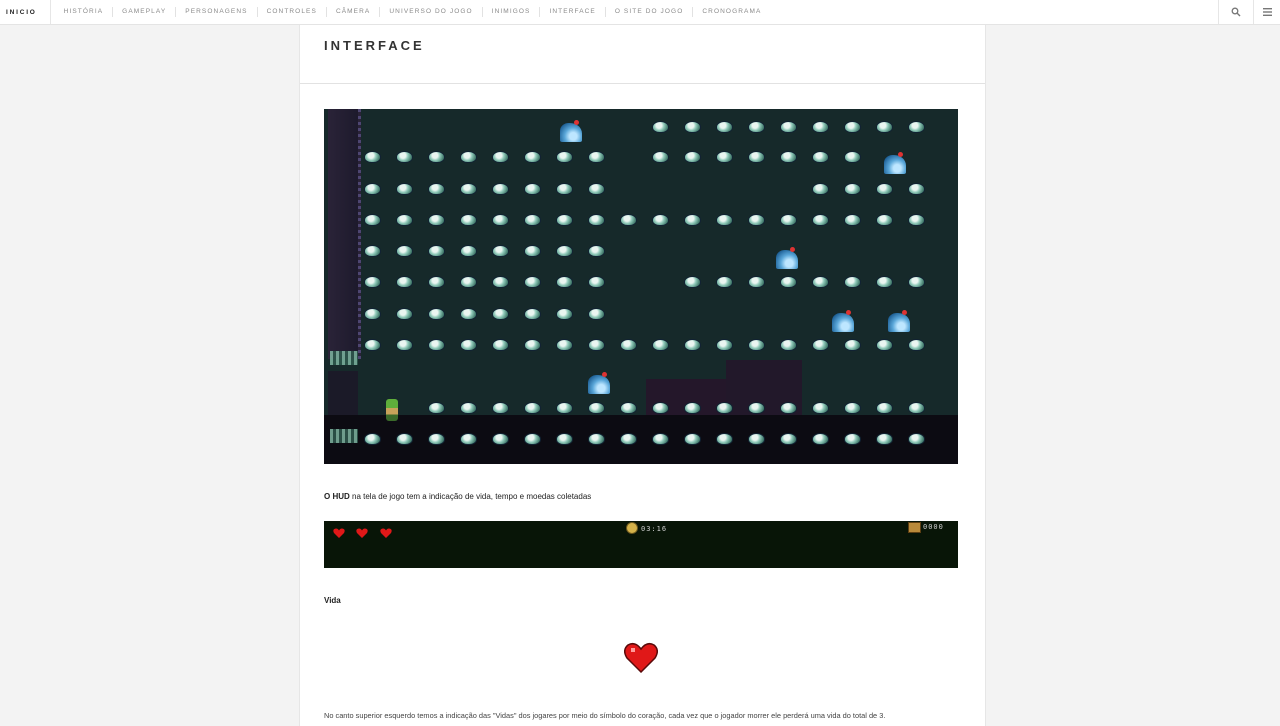  Describe the element at coordinates (914, 527) in the screenshot. I see `chest-icon` at that location.